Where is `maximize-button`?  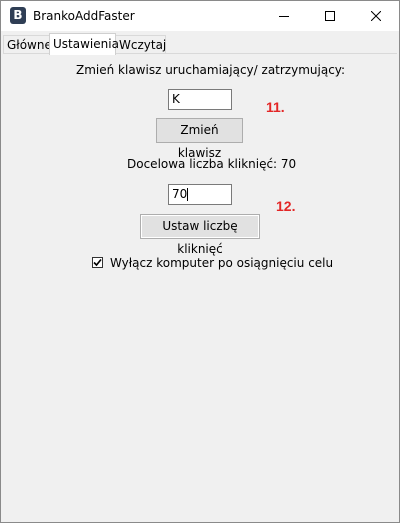
maximize-button is located at coordinates (330, 16).